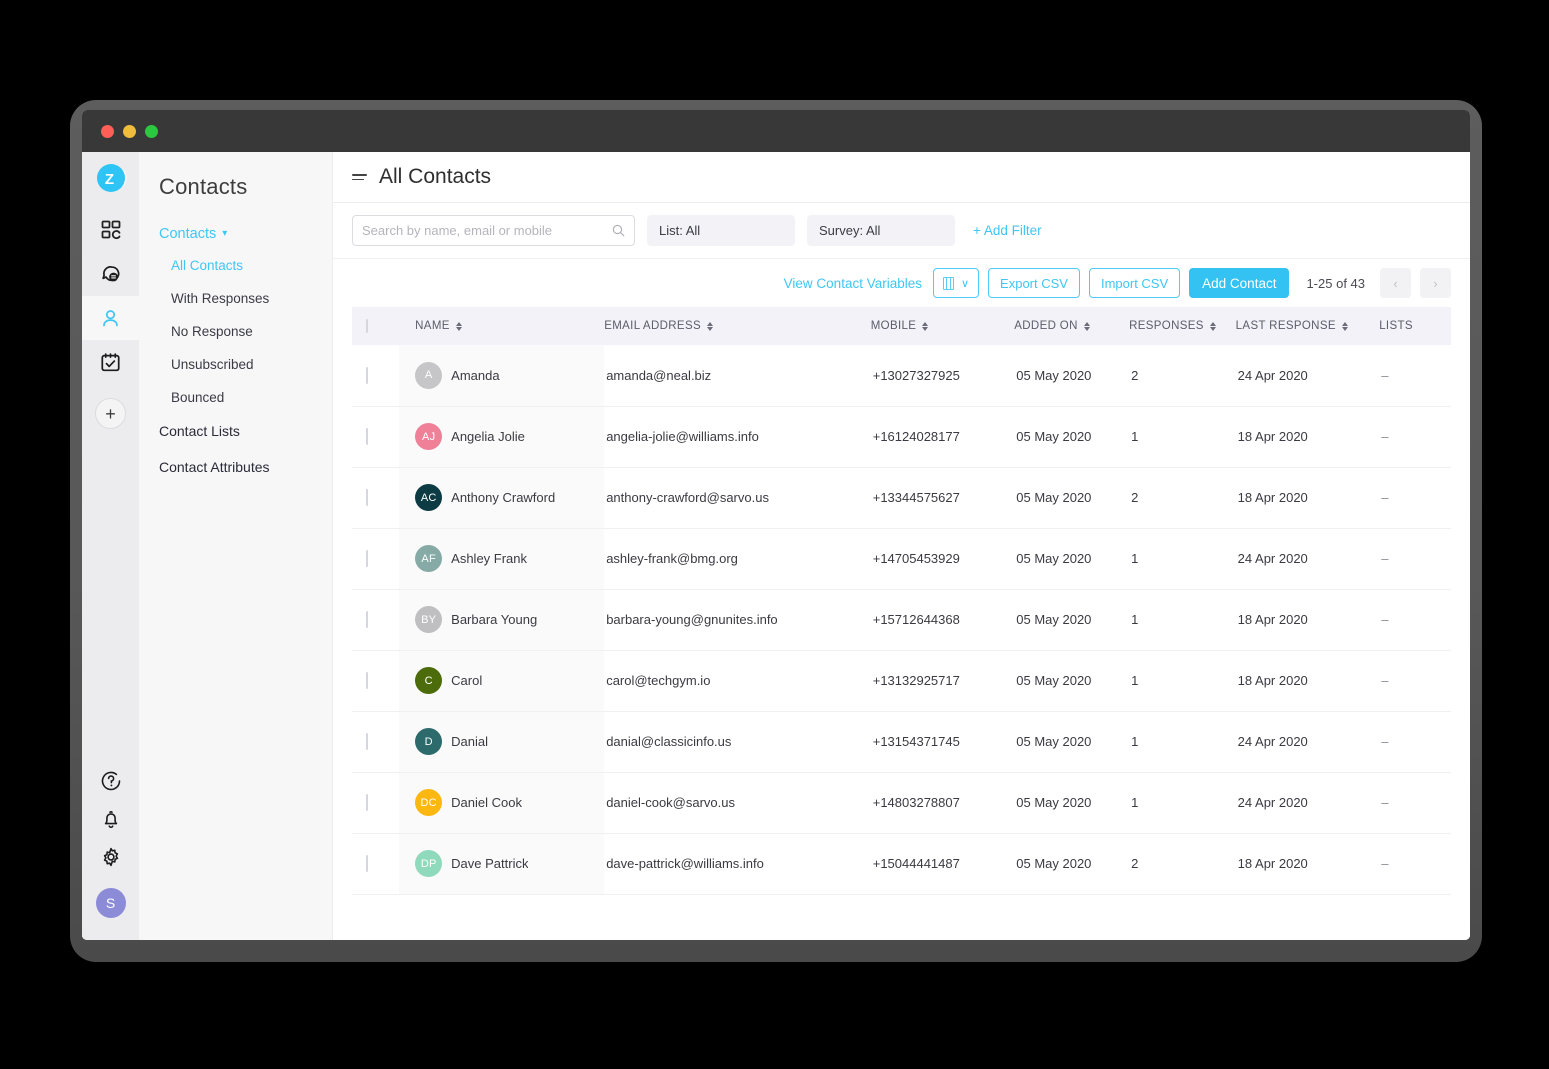 The height and width of the screenshot is (1069, 1549). I want to click on survey-filter: Survey: All, so click(881, 230).